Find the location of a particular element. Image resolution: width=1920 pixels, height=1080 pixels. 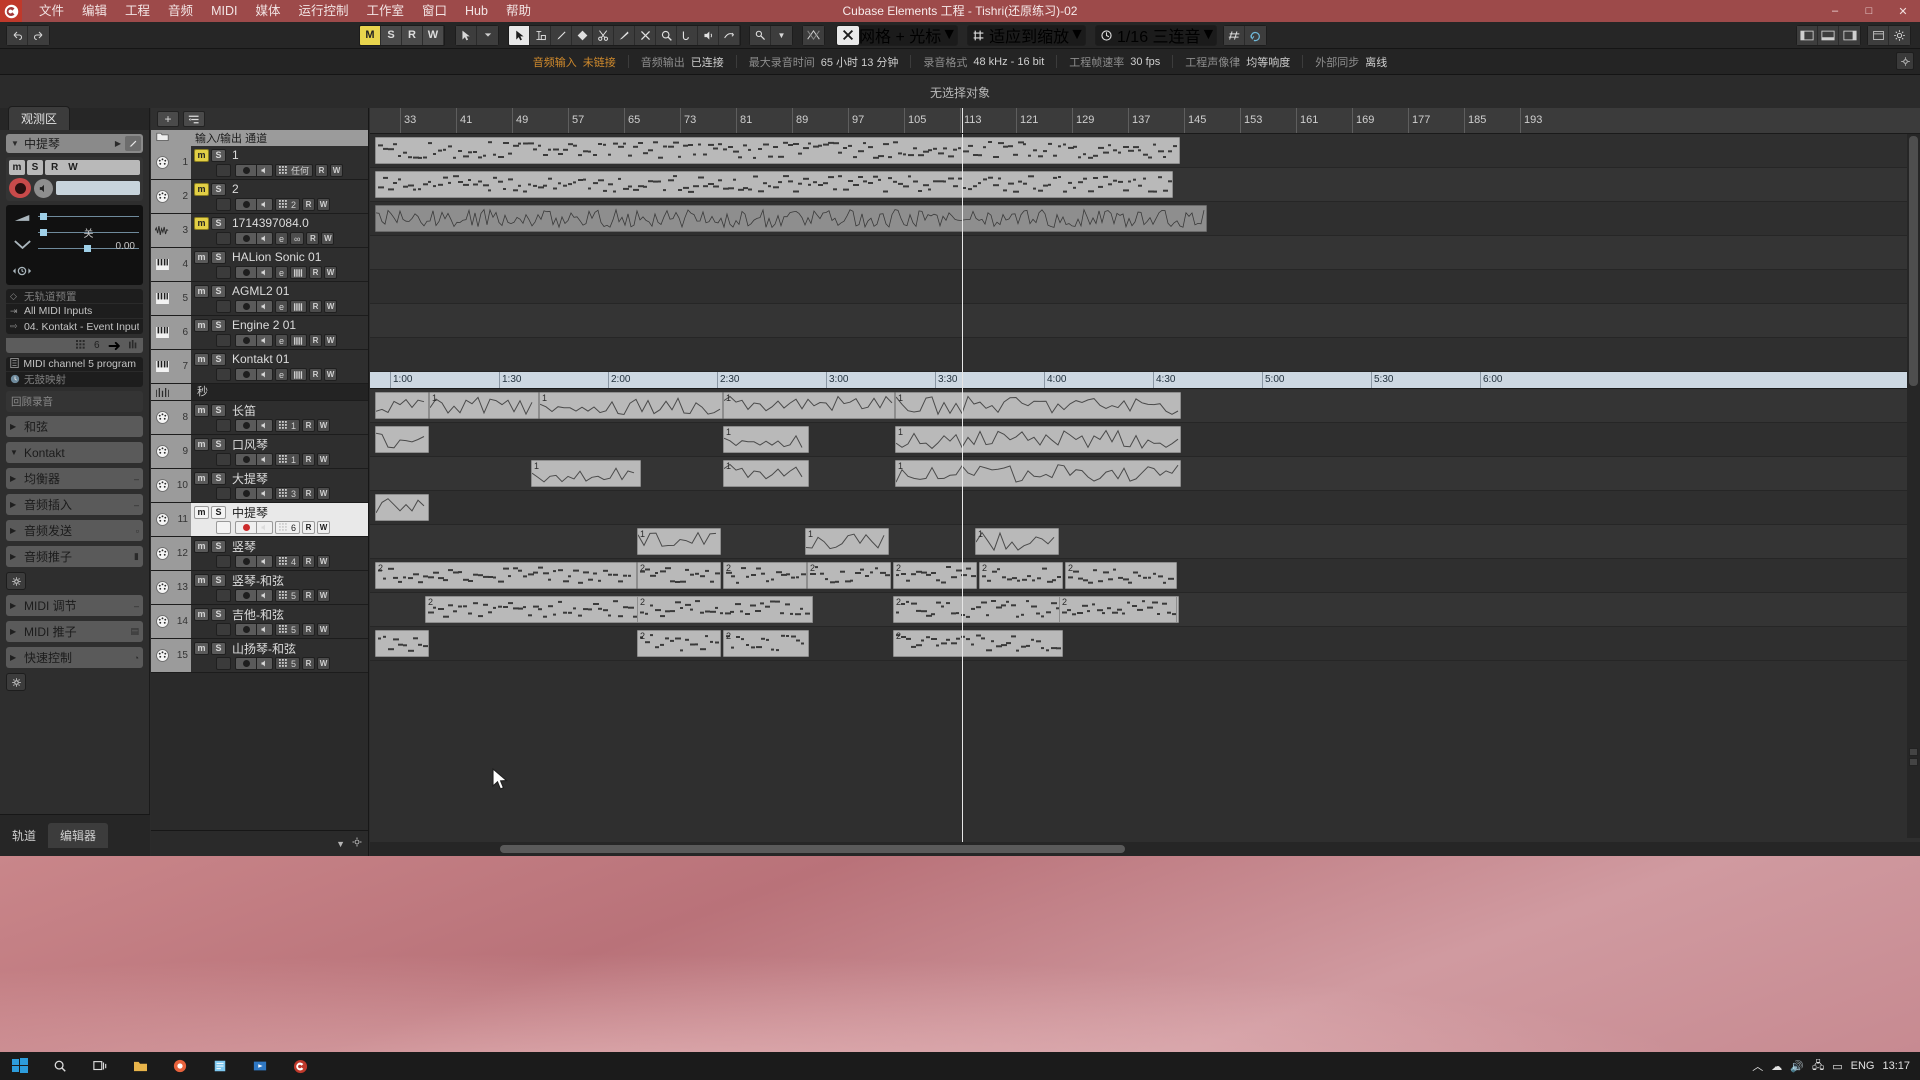

track-list-toolbar: + is located at coordinates (259, 119).